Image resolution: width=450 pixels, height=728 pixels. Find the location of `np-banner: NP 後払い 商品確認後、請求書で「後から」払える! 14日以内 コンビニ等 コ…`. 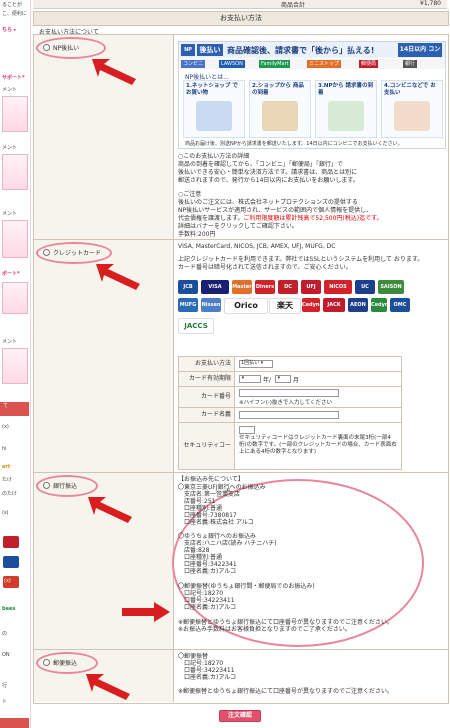

np-banner: NP 後払い 商品確認後、請求書で「後から」払える! 14日以内 コンビニ等 コ… is located at coordinates (312, 95).